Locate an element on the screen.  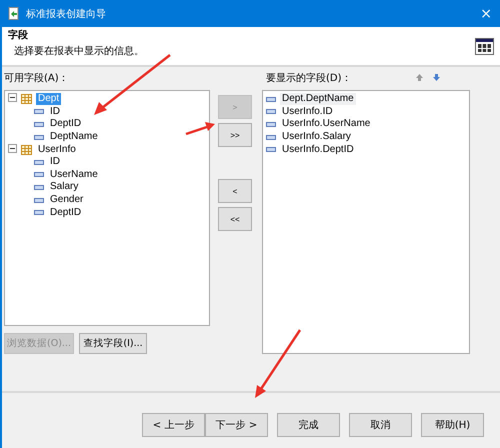
list-item: Dept.DeptName is located at coordinates (318, 99).